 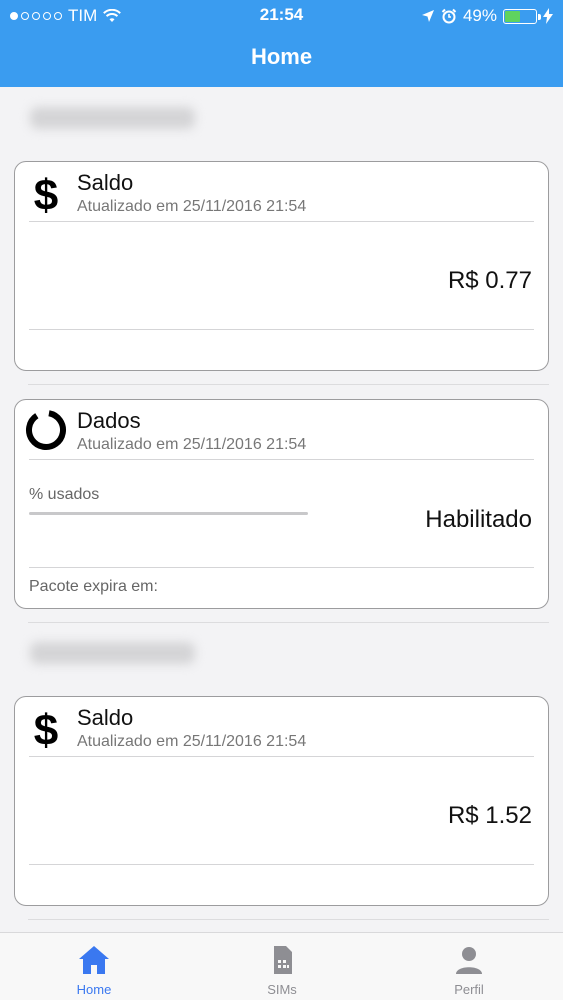 I want to click on tab-label: Perfil, so click(x=469, y=989).